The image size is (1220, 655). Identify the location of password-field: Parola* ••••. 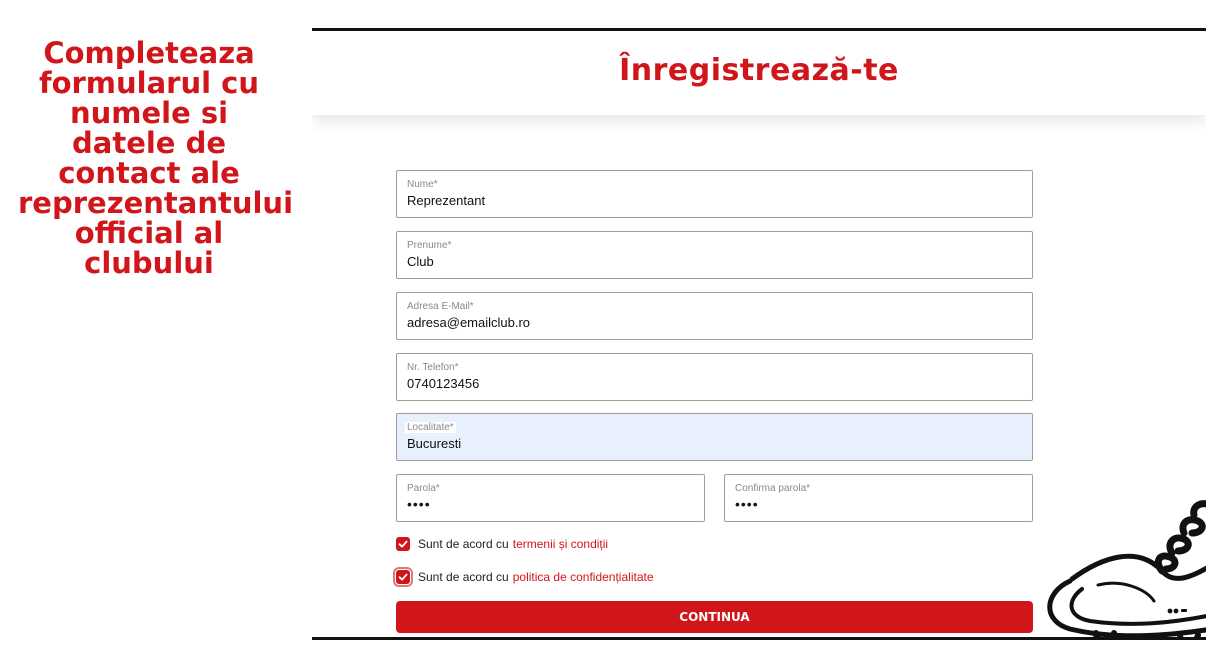
(550, 498).